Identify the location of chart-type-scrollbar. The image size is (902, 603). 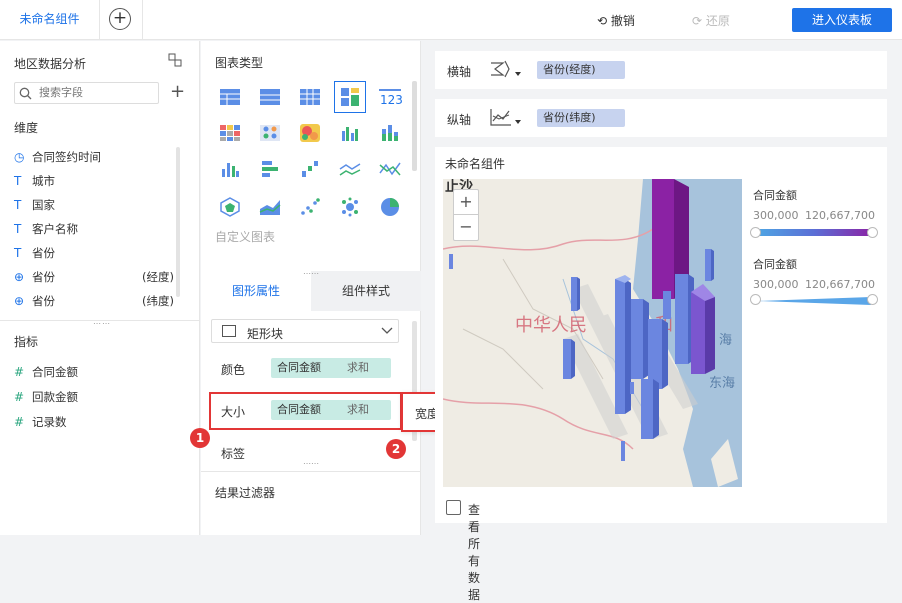
(414, 126).